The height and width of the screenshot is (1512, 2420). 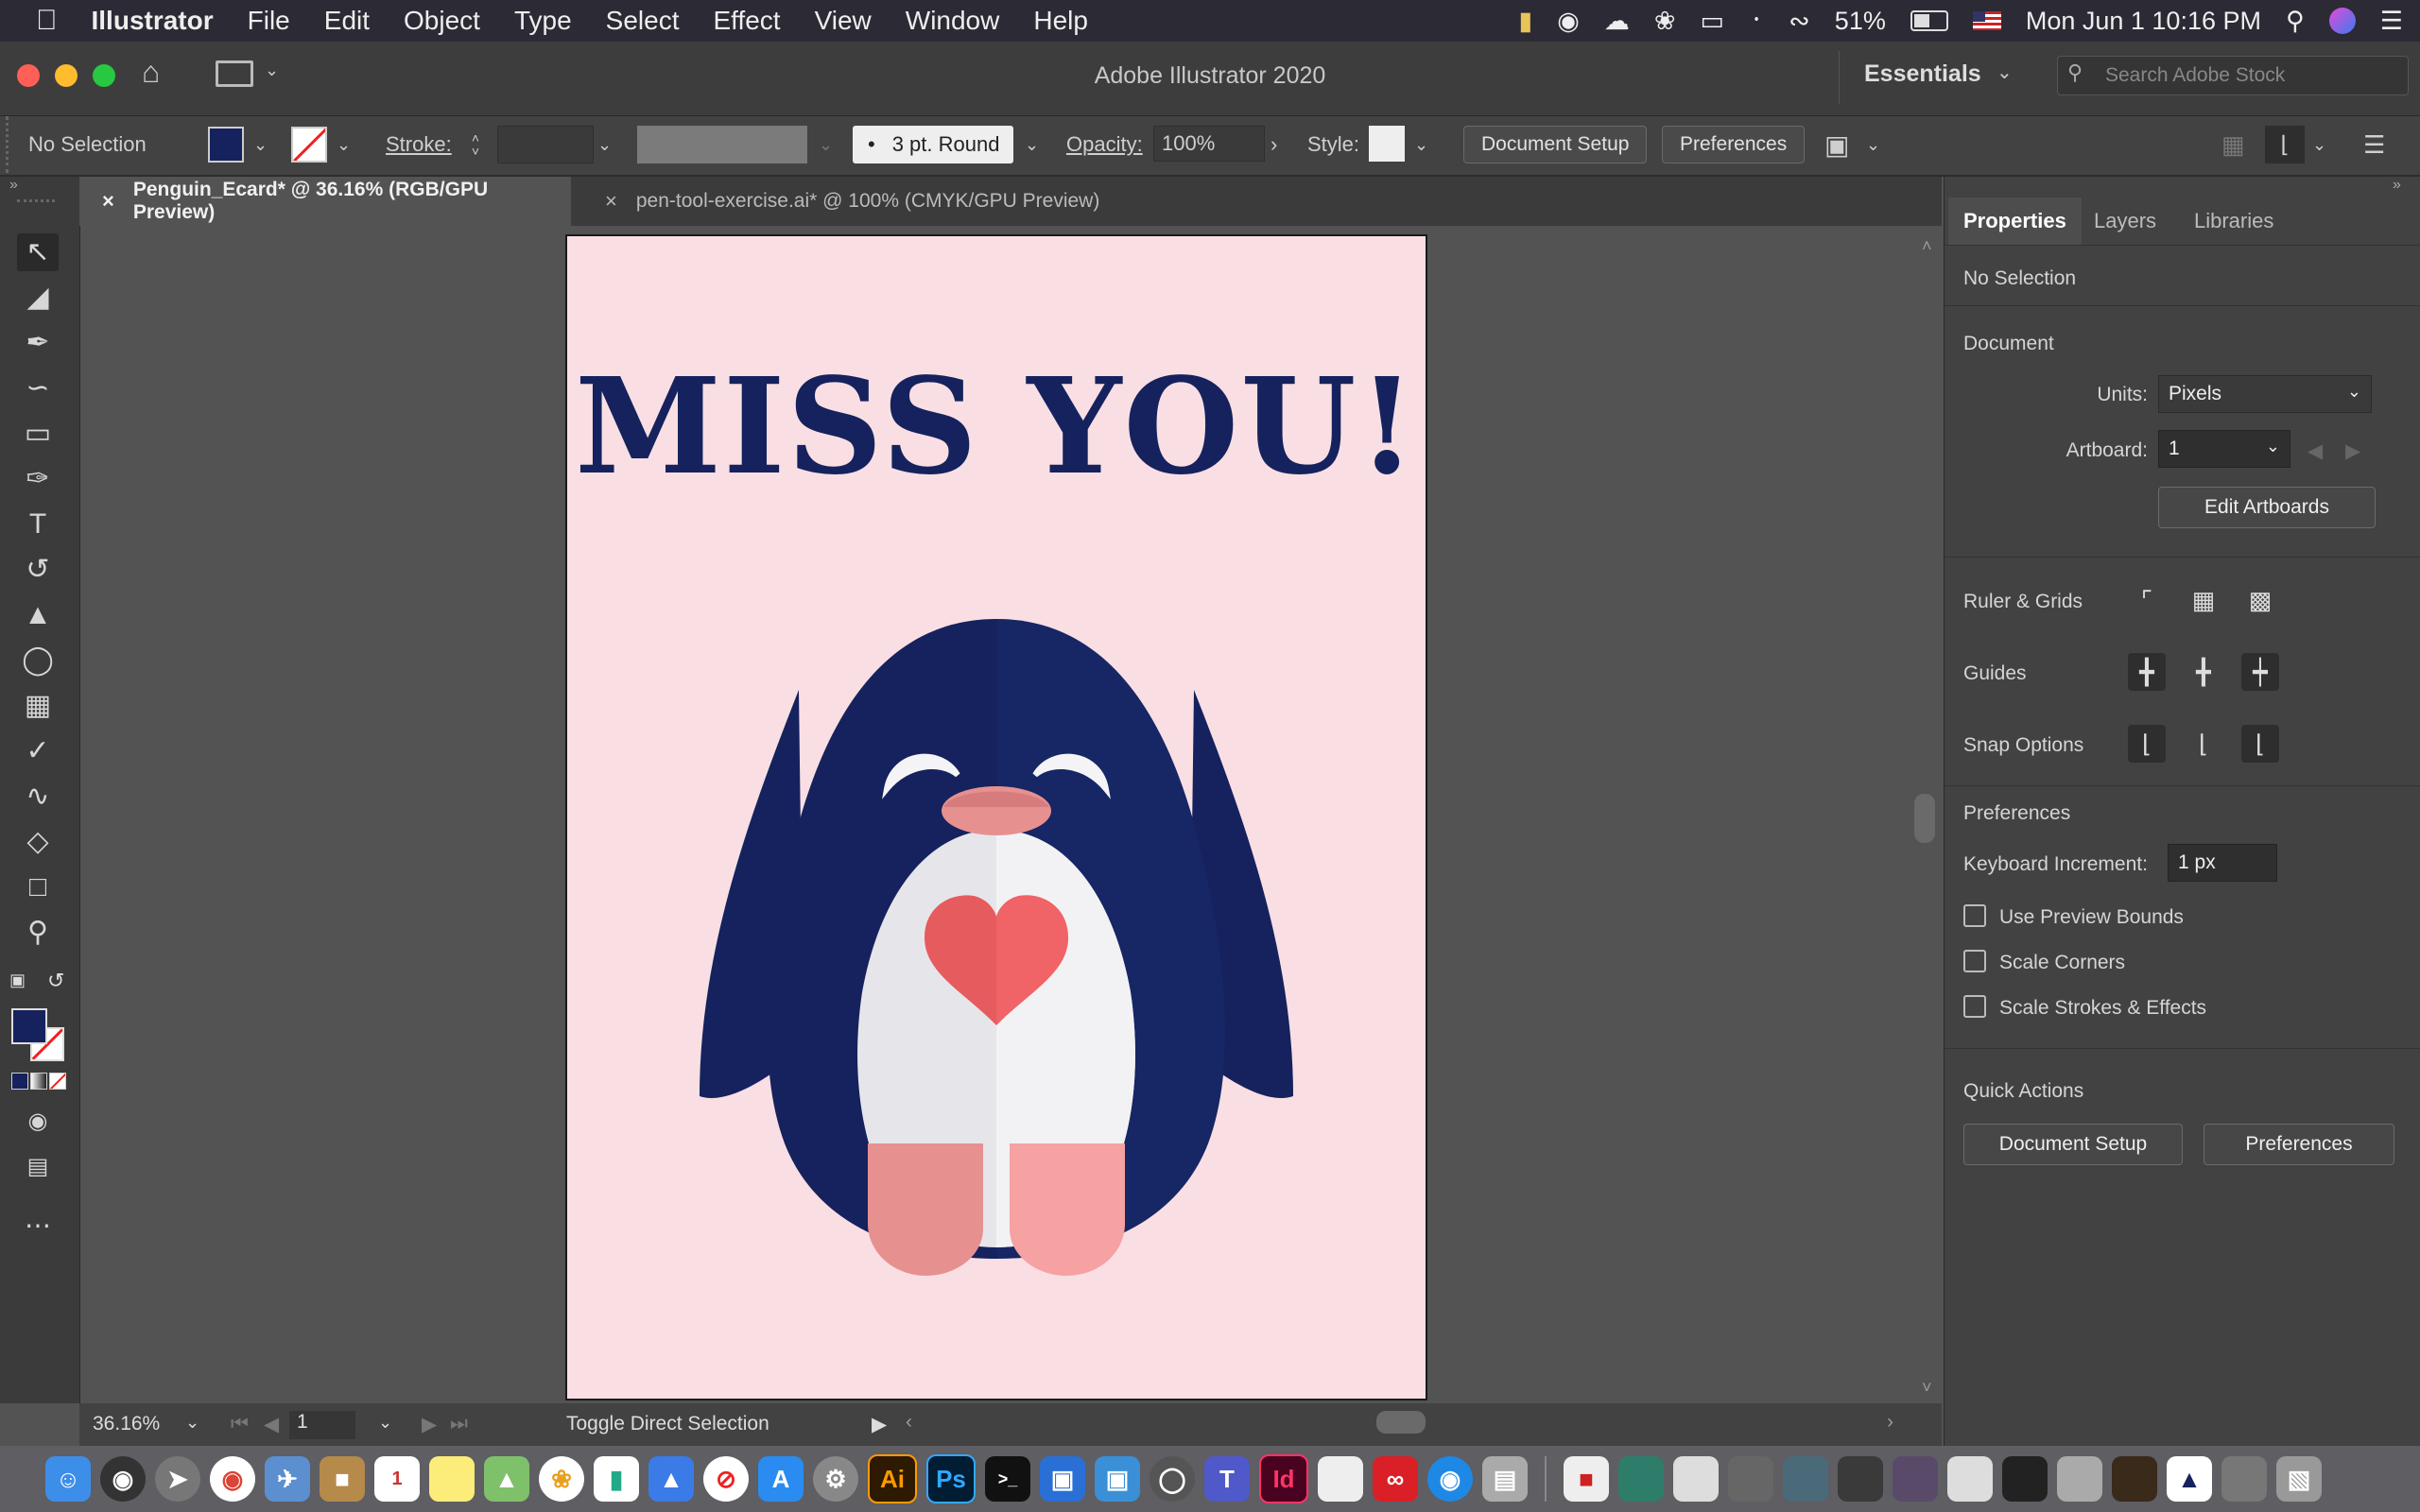 What do you see at coordinates (1927, 1388) in the screenshot?
I see `scroll-down-icon: ˅` at bounding box center [1927, 1388].